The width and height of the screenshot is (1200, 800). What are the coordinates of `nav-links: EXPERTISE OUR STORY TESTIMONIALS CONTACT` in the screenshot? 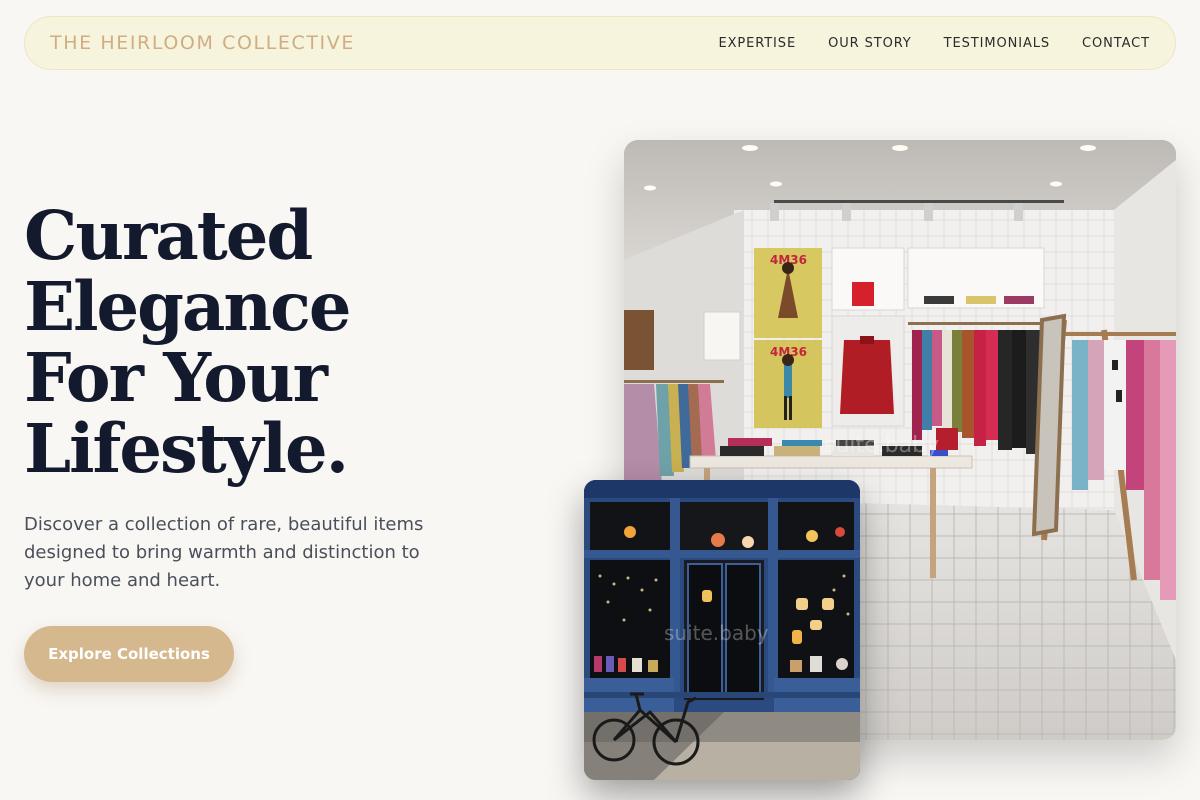 It's located at (934, 43).